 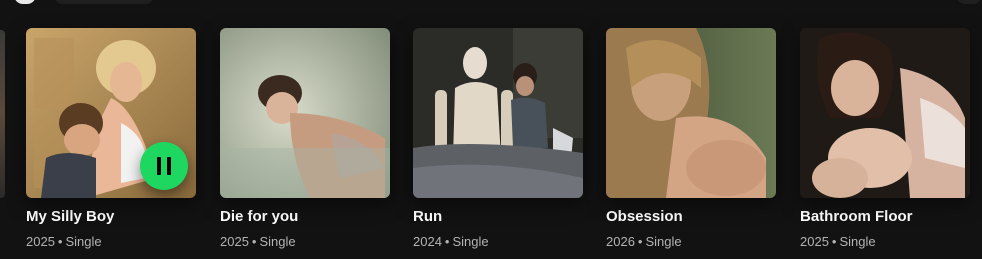 What do you see at coordinates (499, 241) in the screenshot?
I see `release-meta: 2024 • Single` at bounding box center [499, 241].